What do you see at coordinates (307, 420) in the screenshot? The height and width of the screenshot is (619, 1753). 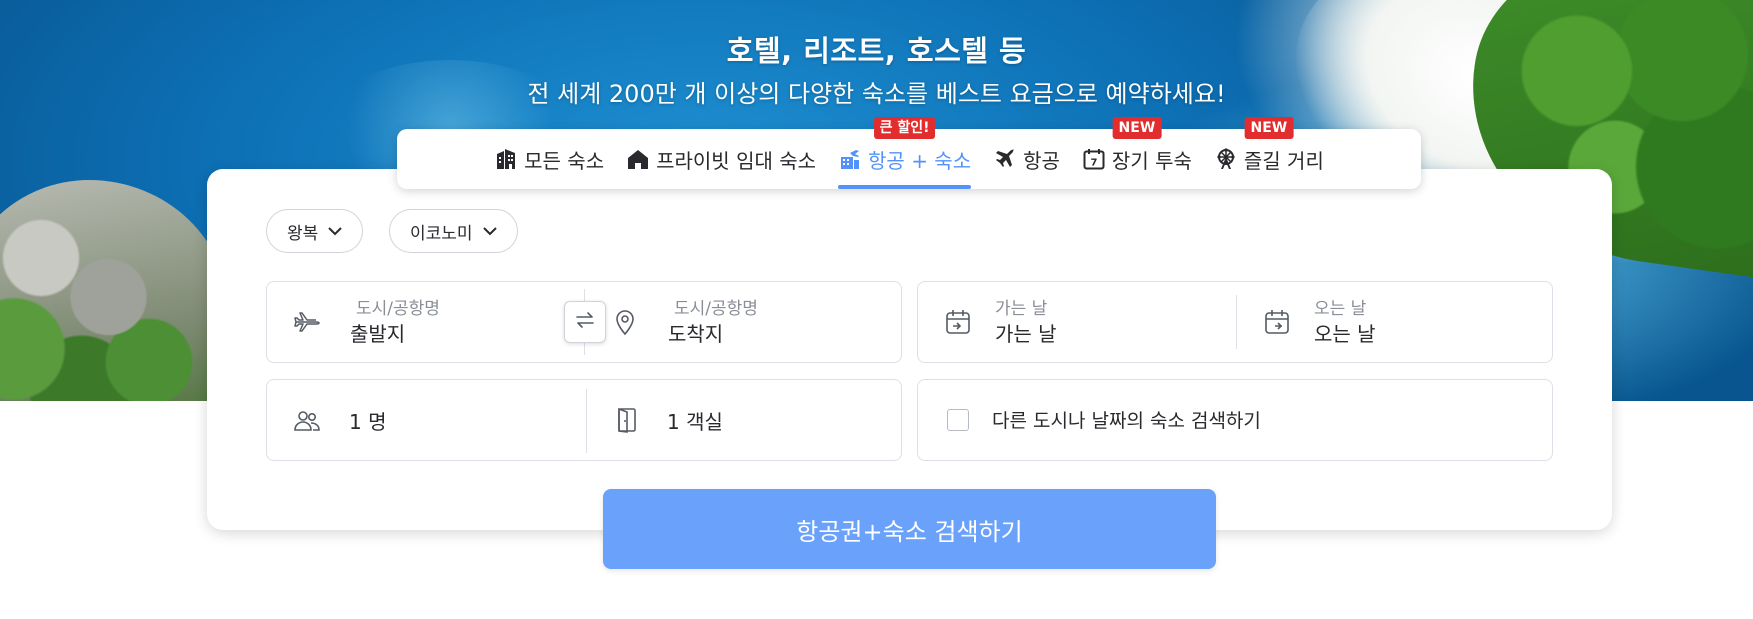 I see `people-icon` at bounding box center [307, 420].